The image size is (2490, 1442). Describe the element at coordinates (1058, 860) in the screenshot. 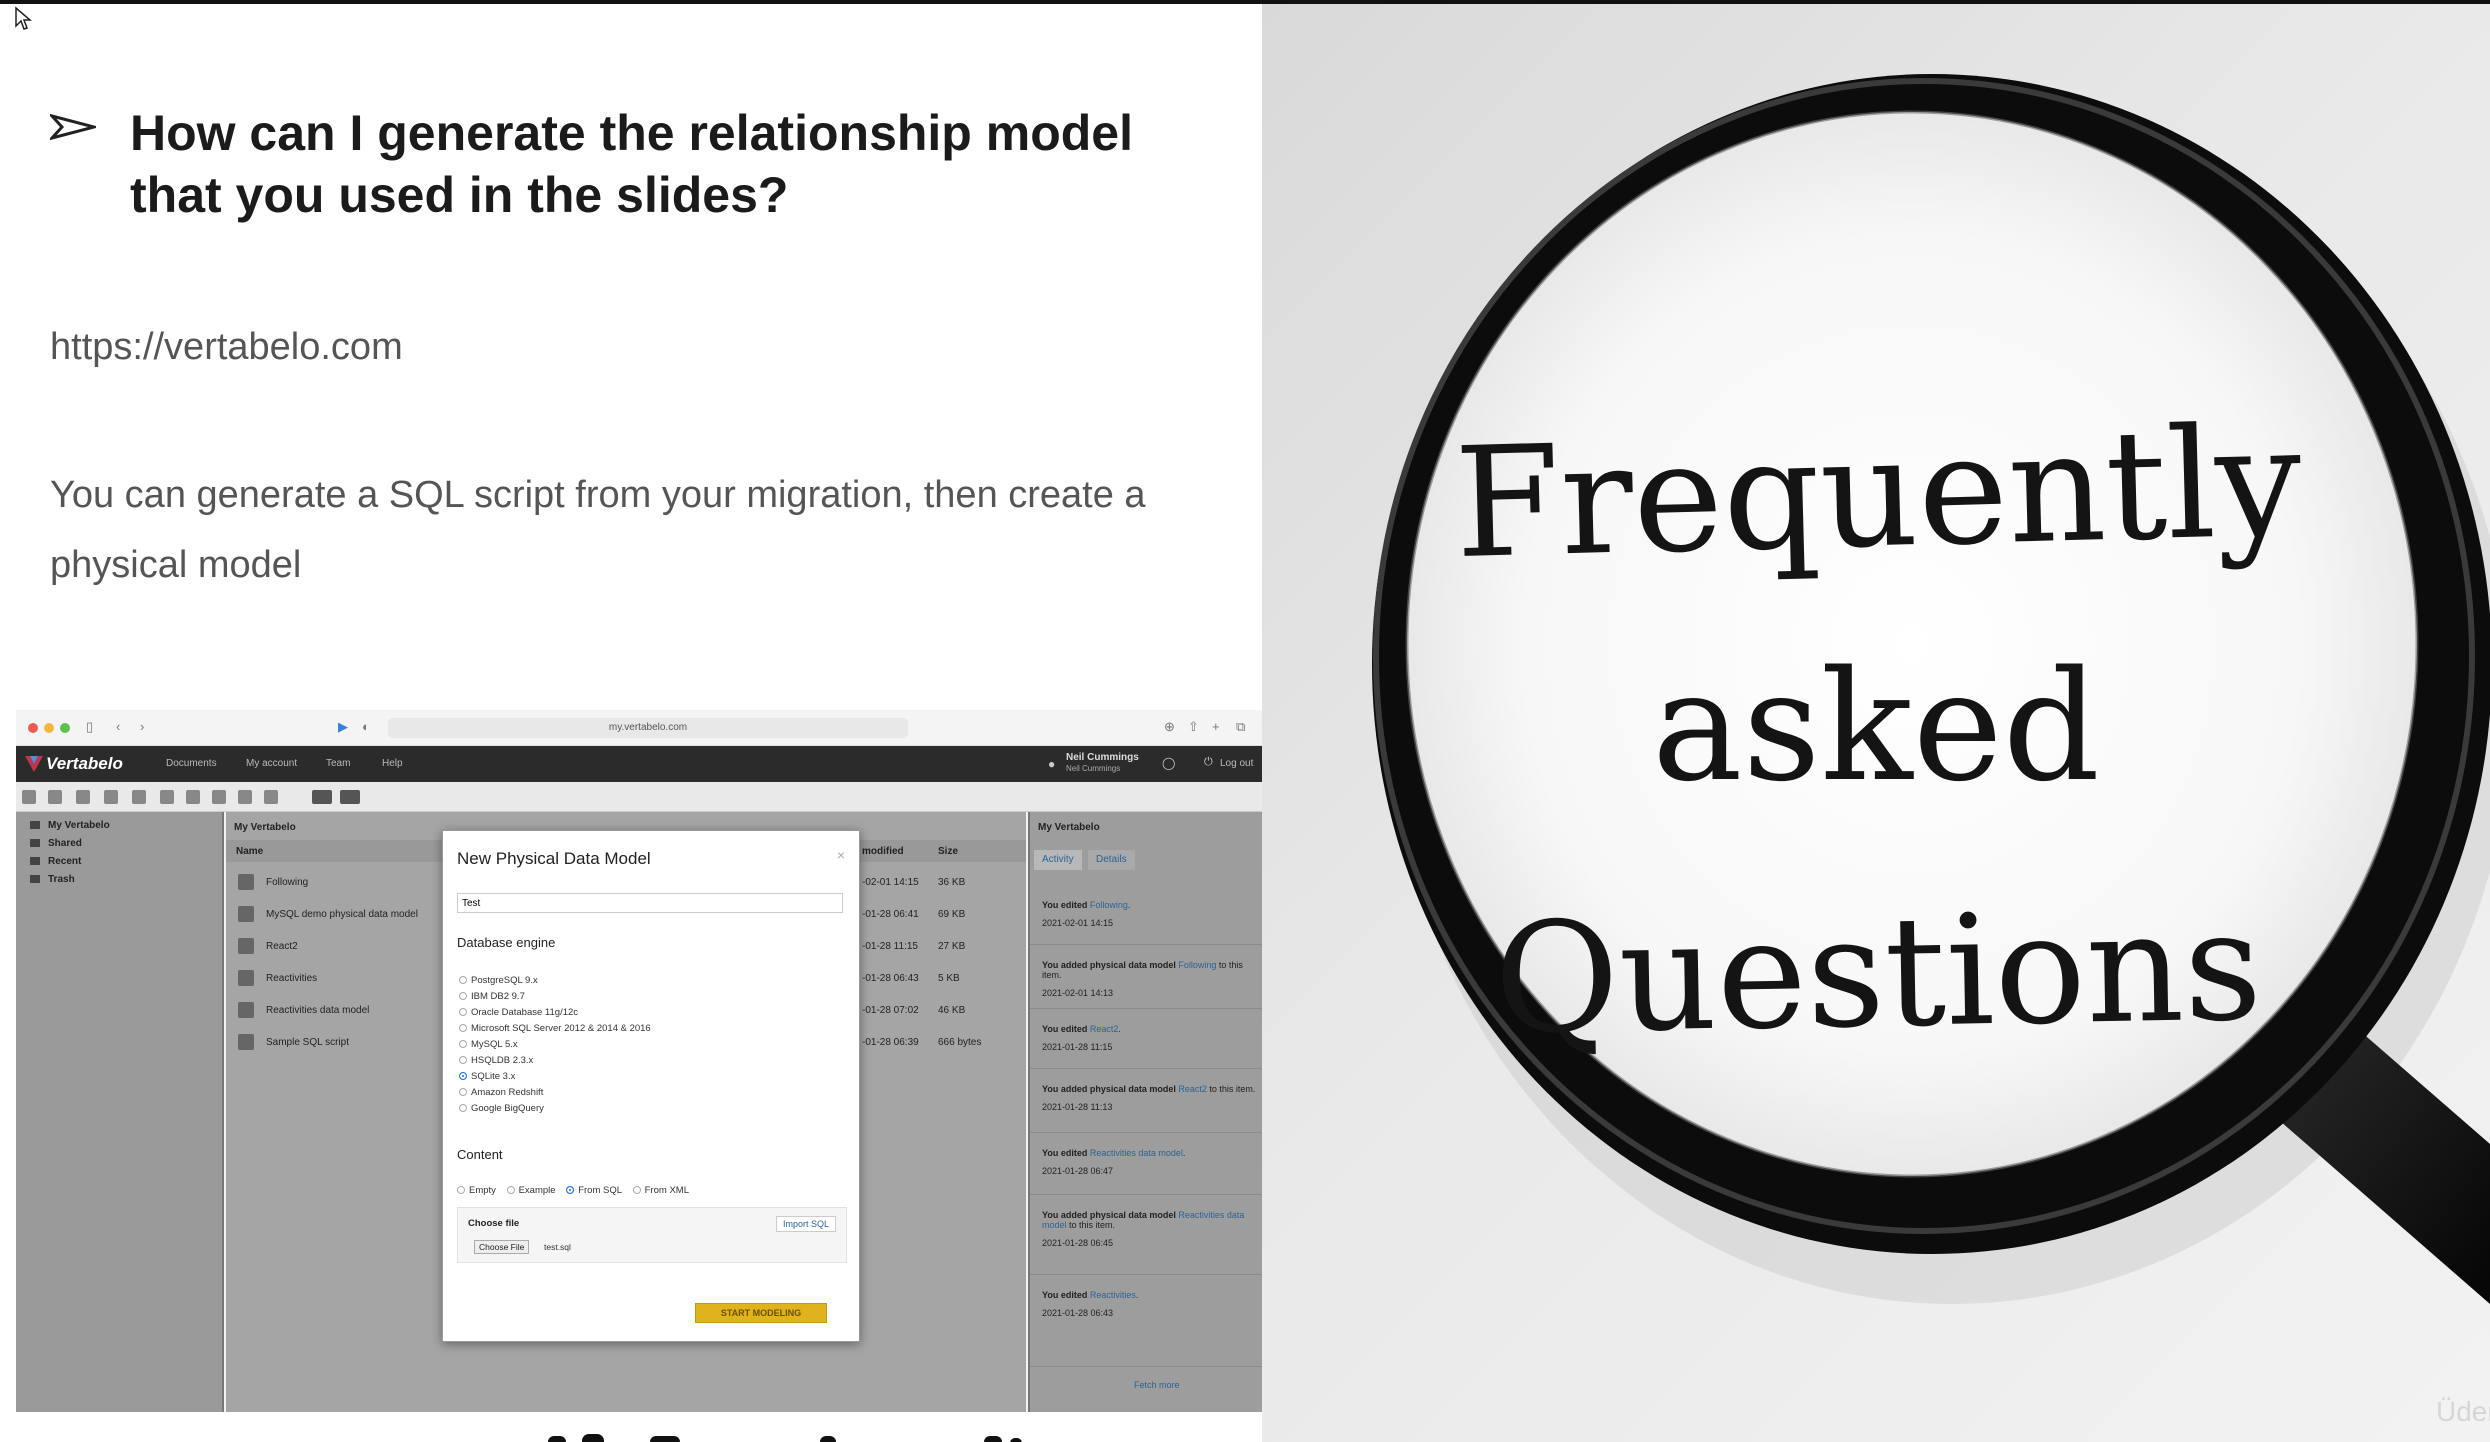

I see `tab-activity: Activity` at that location.